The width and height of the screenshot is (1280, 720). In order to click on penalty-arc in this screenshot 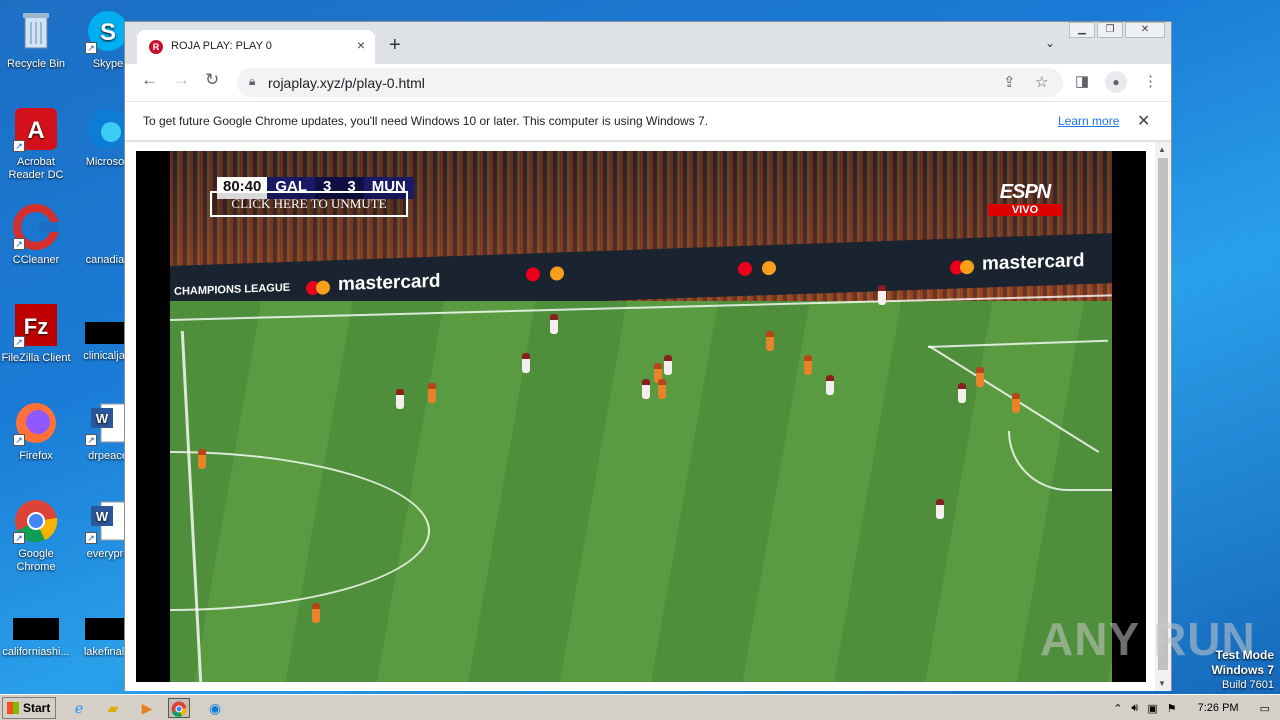, I will do `click(1060, 461)`.